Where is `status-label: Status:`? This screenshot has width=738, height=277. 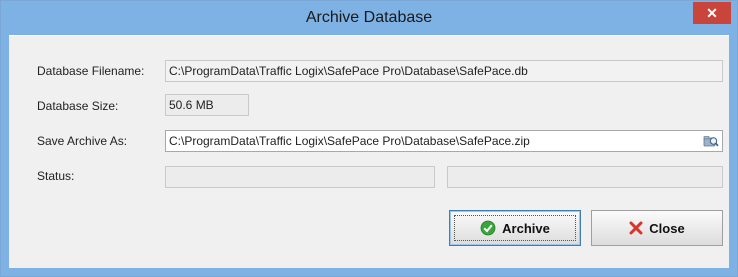 status-label: Status: is located at coordinates (56, 176).